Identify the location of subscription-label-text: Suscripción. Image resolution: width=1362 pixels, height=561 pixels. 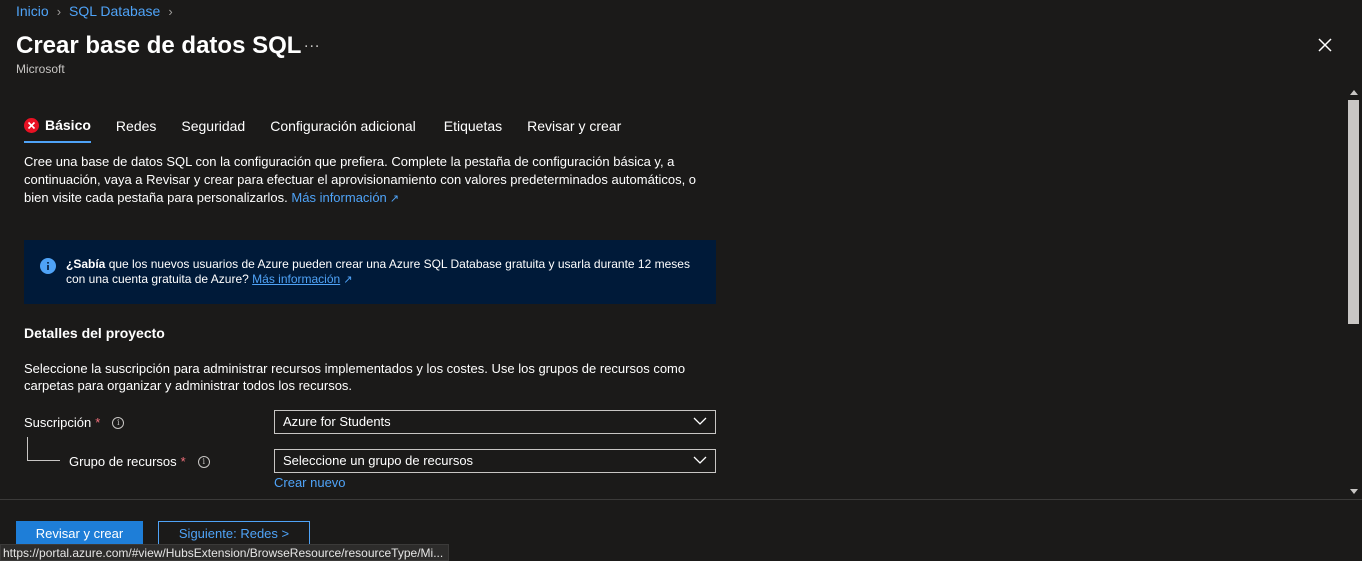
(58, 422).